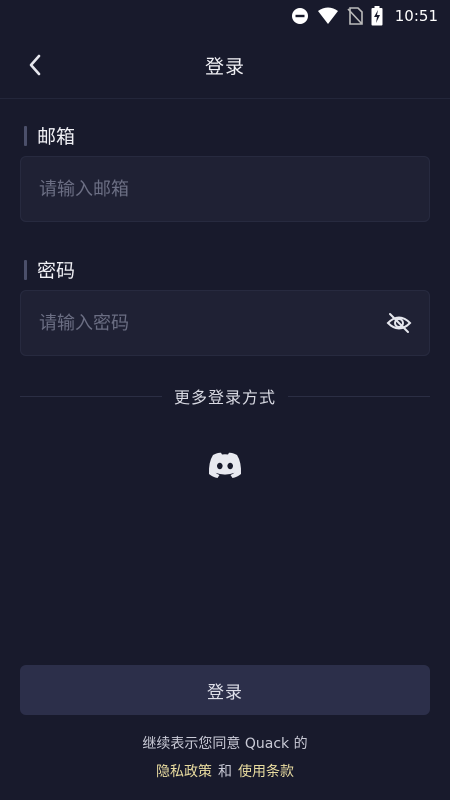  What do you see at coordinates (225, 690) in the screenshot?
I see `login-button: 登录` at bounding box center [225, 690].